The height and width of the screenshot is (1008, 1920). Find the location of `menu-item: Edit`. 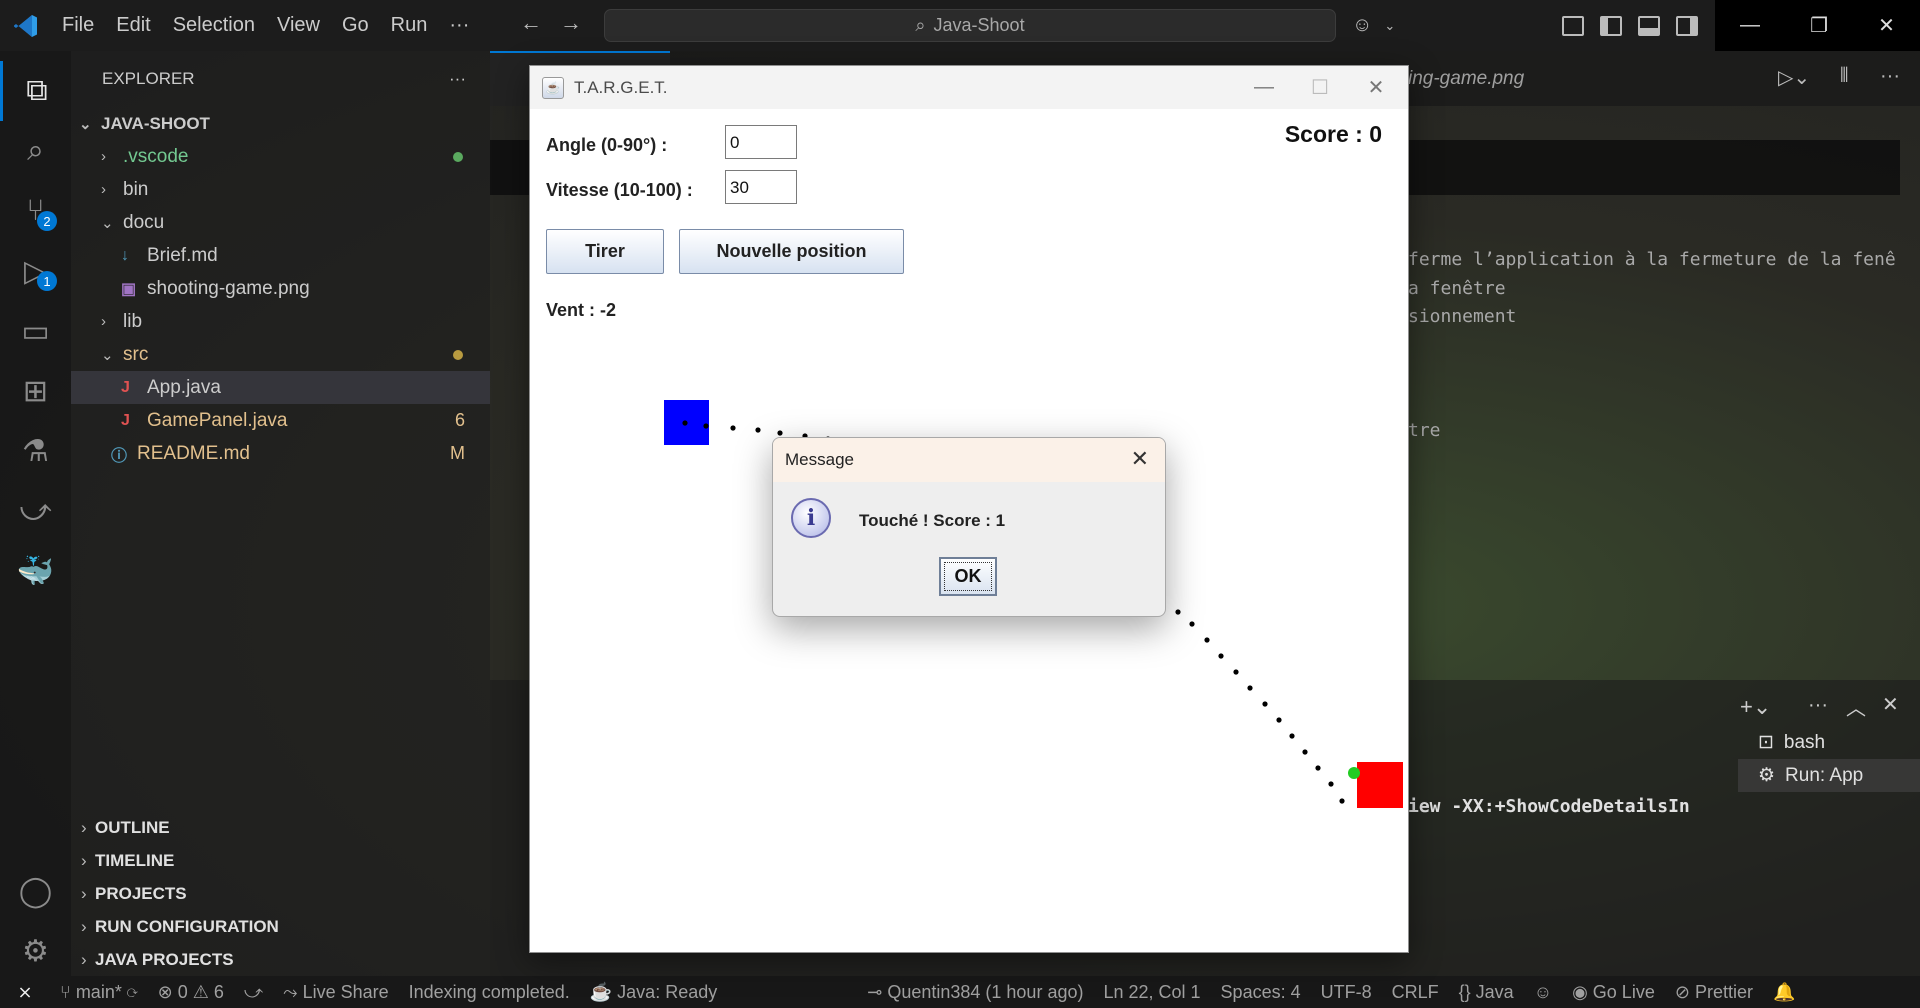

menu-item: Edit is located at coordinates (133, 25).